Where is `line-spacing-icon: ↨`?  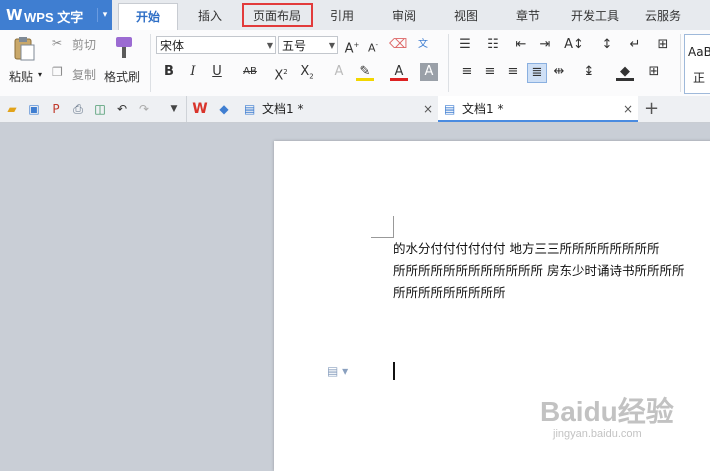 line-spacing-icon: ↨ is located at coordinates (589, 72).